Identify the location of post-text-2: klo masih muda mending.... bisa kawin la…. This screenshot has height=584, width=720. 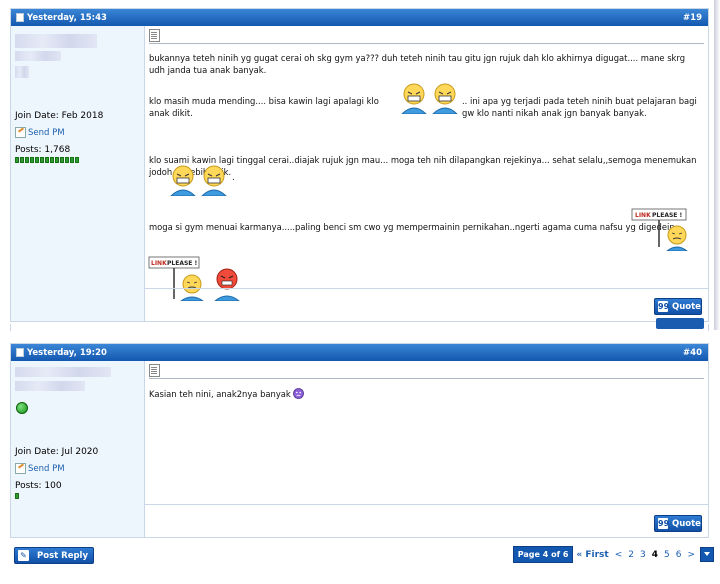
(264, 107).